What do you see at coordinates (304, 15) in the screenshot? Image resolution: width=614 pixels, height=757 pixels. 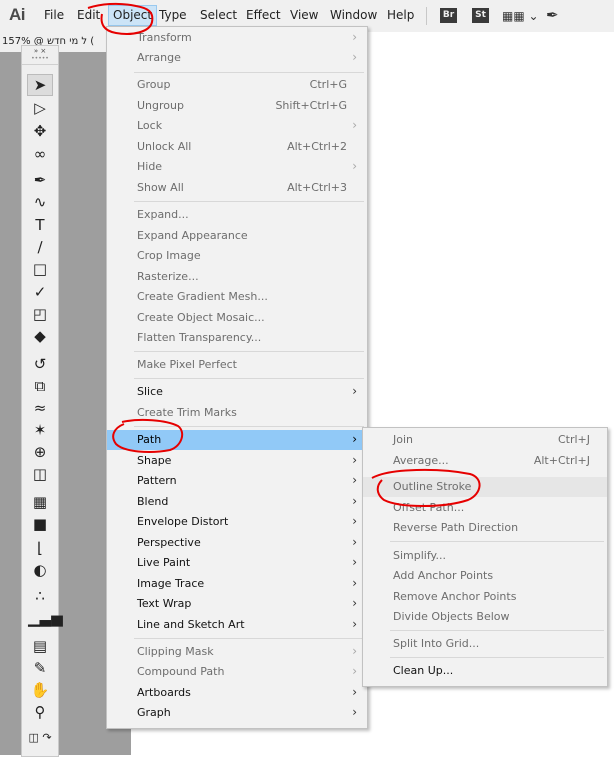 I see `menu-view: View` at bounding box center [304, 15].